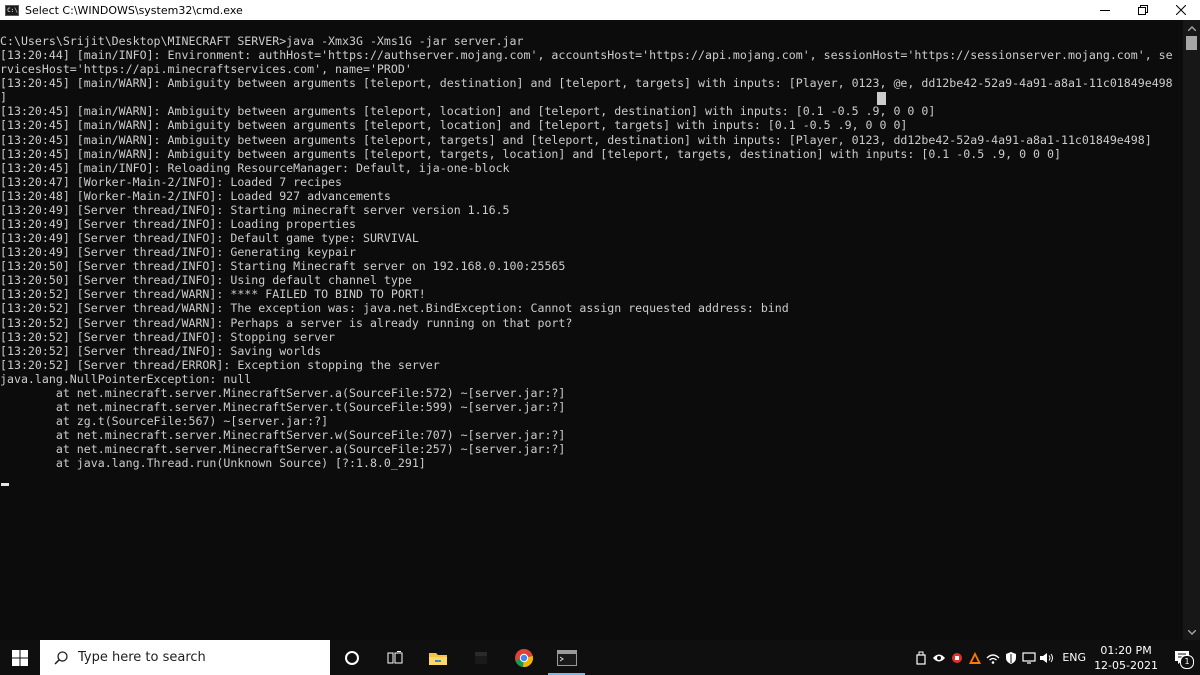 Image resolution: width=1200 pixels, height=675 pixels. I want to click on minimize-button, so click(1105, 10).